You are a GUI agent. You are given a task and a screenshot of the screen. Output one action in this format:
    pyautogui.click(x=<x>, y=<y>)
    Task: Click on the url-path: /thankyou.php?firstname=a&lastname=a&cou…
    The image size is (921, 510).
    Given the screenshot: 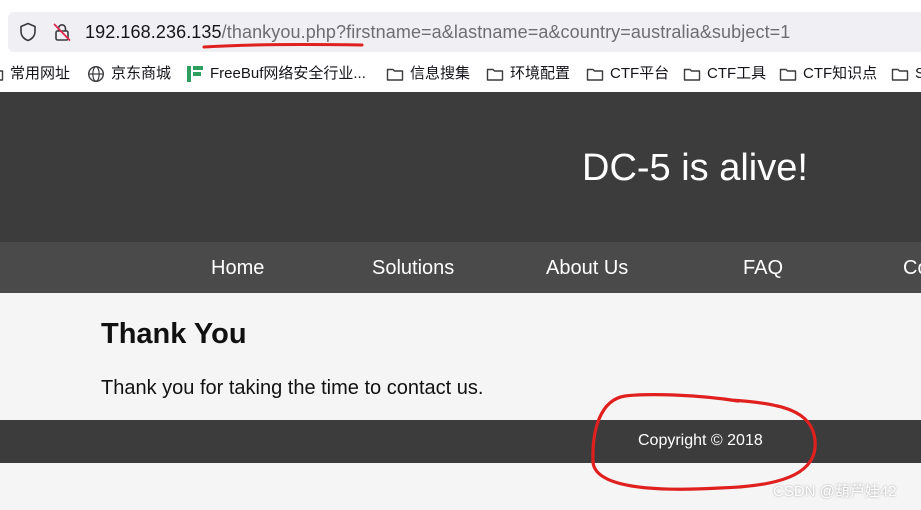 What is the action you would take?
    pyautogui.click(x=506, y=32)
    